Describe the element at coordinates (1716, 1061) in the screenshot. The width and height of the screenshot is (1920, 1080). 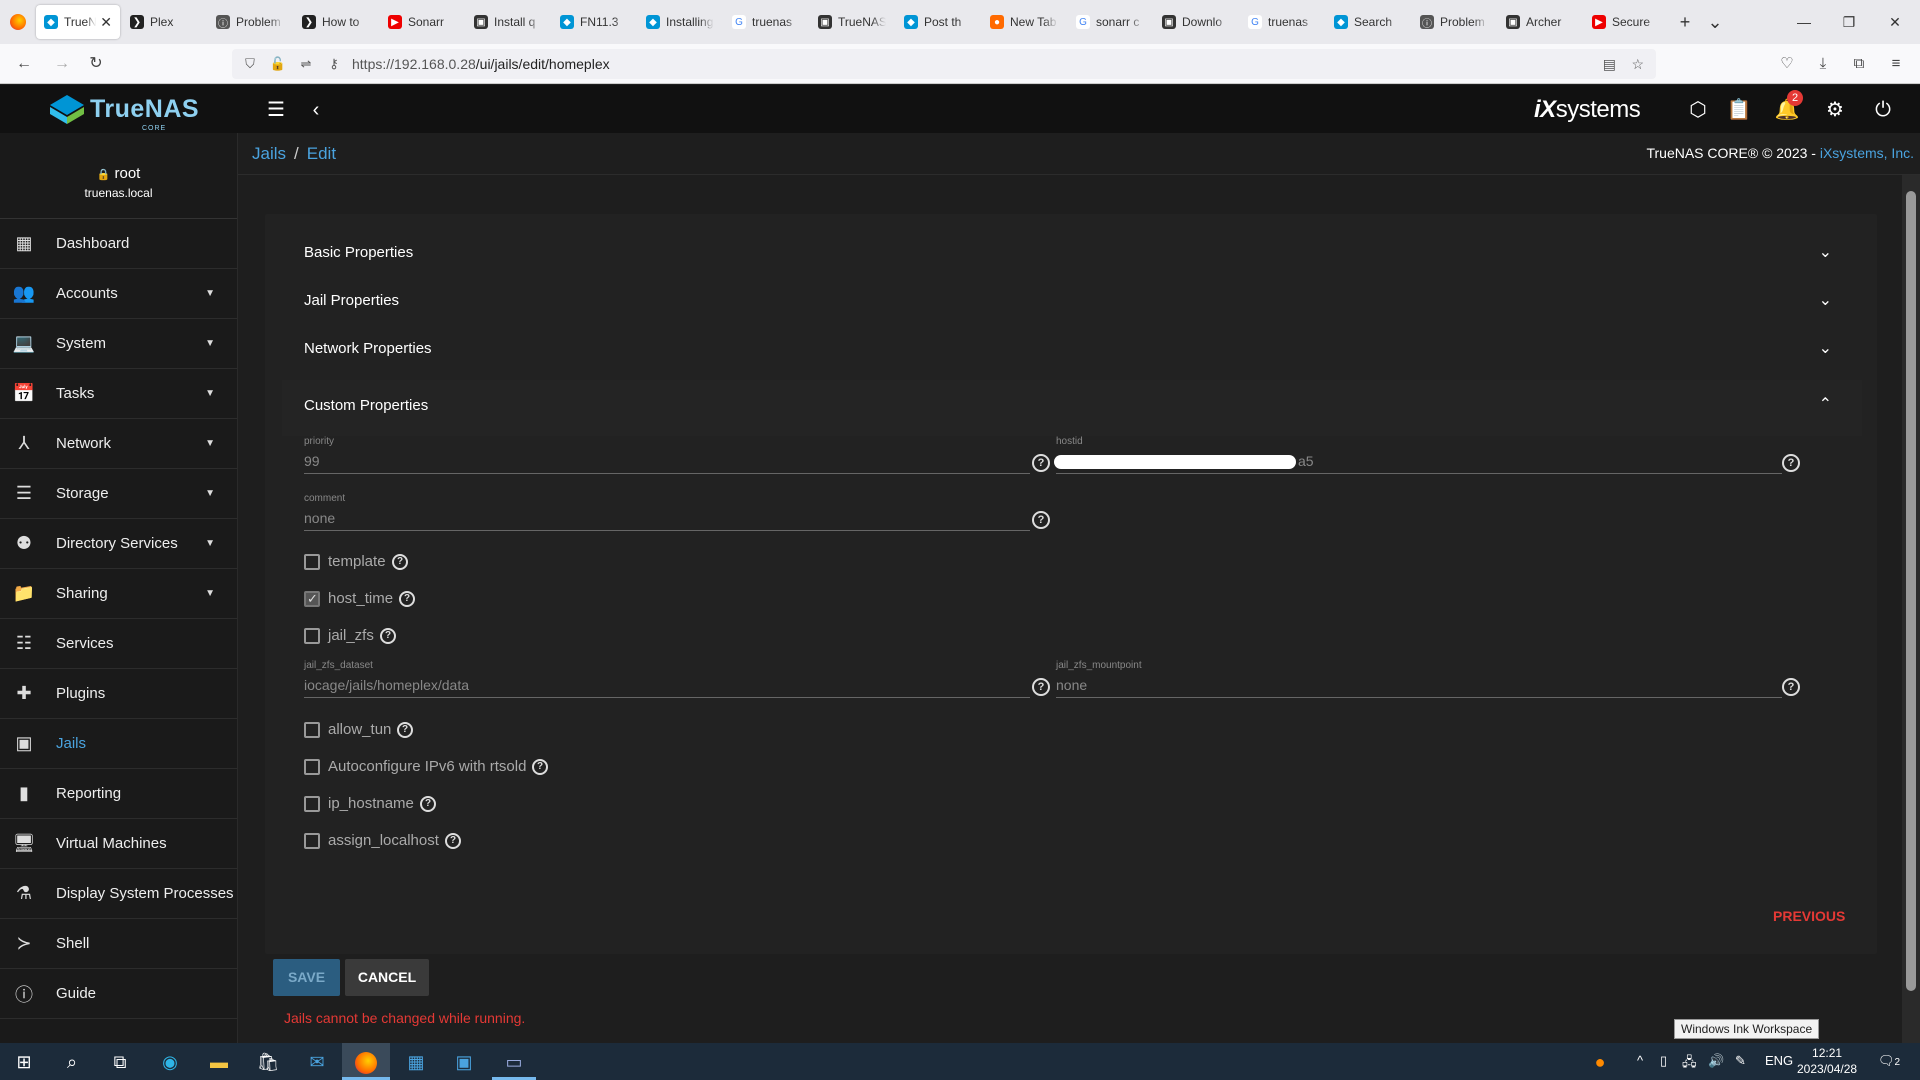
I see `volume-icon: 🔊` at that location.